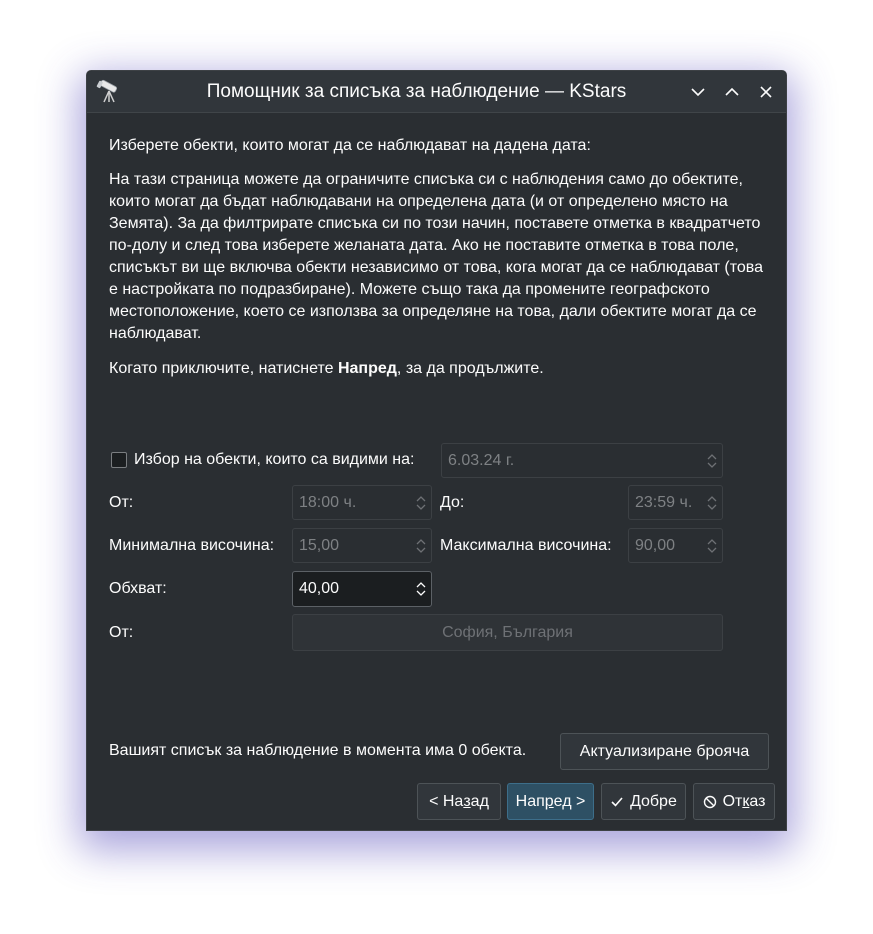 The image size is (873, 934). I want to click on refresh-counter-button: Актуализиране брояча, so click(664, 751).